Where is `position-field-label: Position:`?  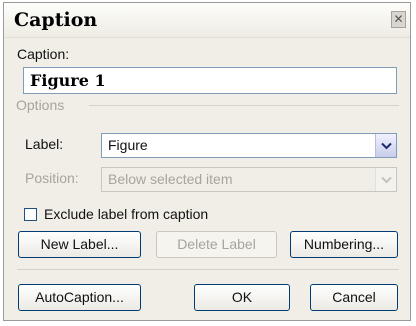
position-field-label: Position: is located at coordinates (52, 178).